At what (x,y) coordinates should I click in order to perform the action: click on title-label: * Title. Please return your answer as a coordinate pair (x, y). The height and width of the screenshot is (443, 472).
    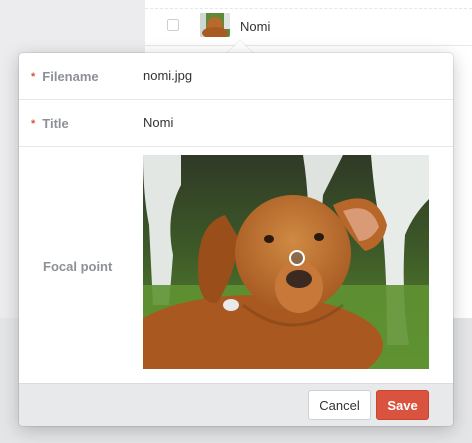
    Looking at the image, I should click on (50, 123).